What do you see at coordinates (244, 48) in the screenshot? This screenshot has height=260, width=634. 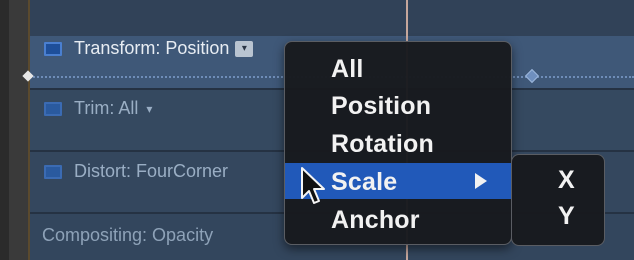 I see `transform-dropdown-icon: ▾` at bounding box center [244, 48].